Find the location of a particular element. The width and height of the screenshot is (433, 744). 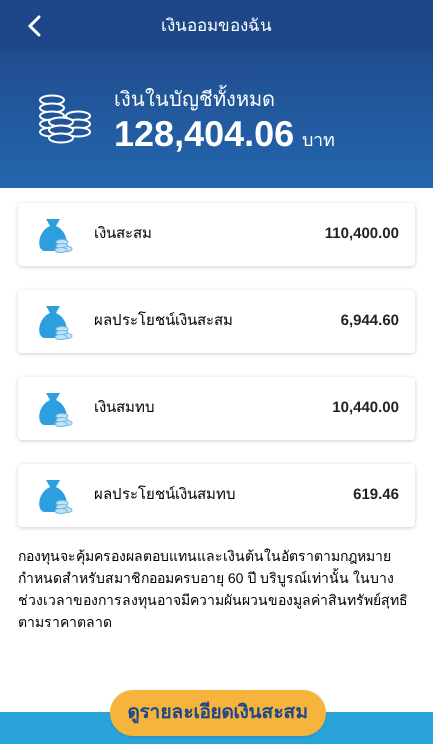

account-amount: 619.46 is located at coordinates (376, 495).